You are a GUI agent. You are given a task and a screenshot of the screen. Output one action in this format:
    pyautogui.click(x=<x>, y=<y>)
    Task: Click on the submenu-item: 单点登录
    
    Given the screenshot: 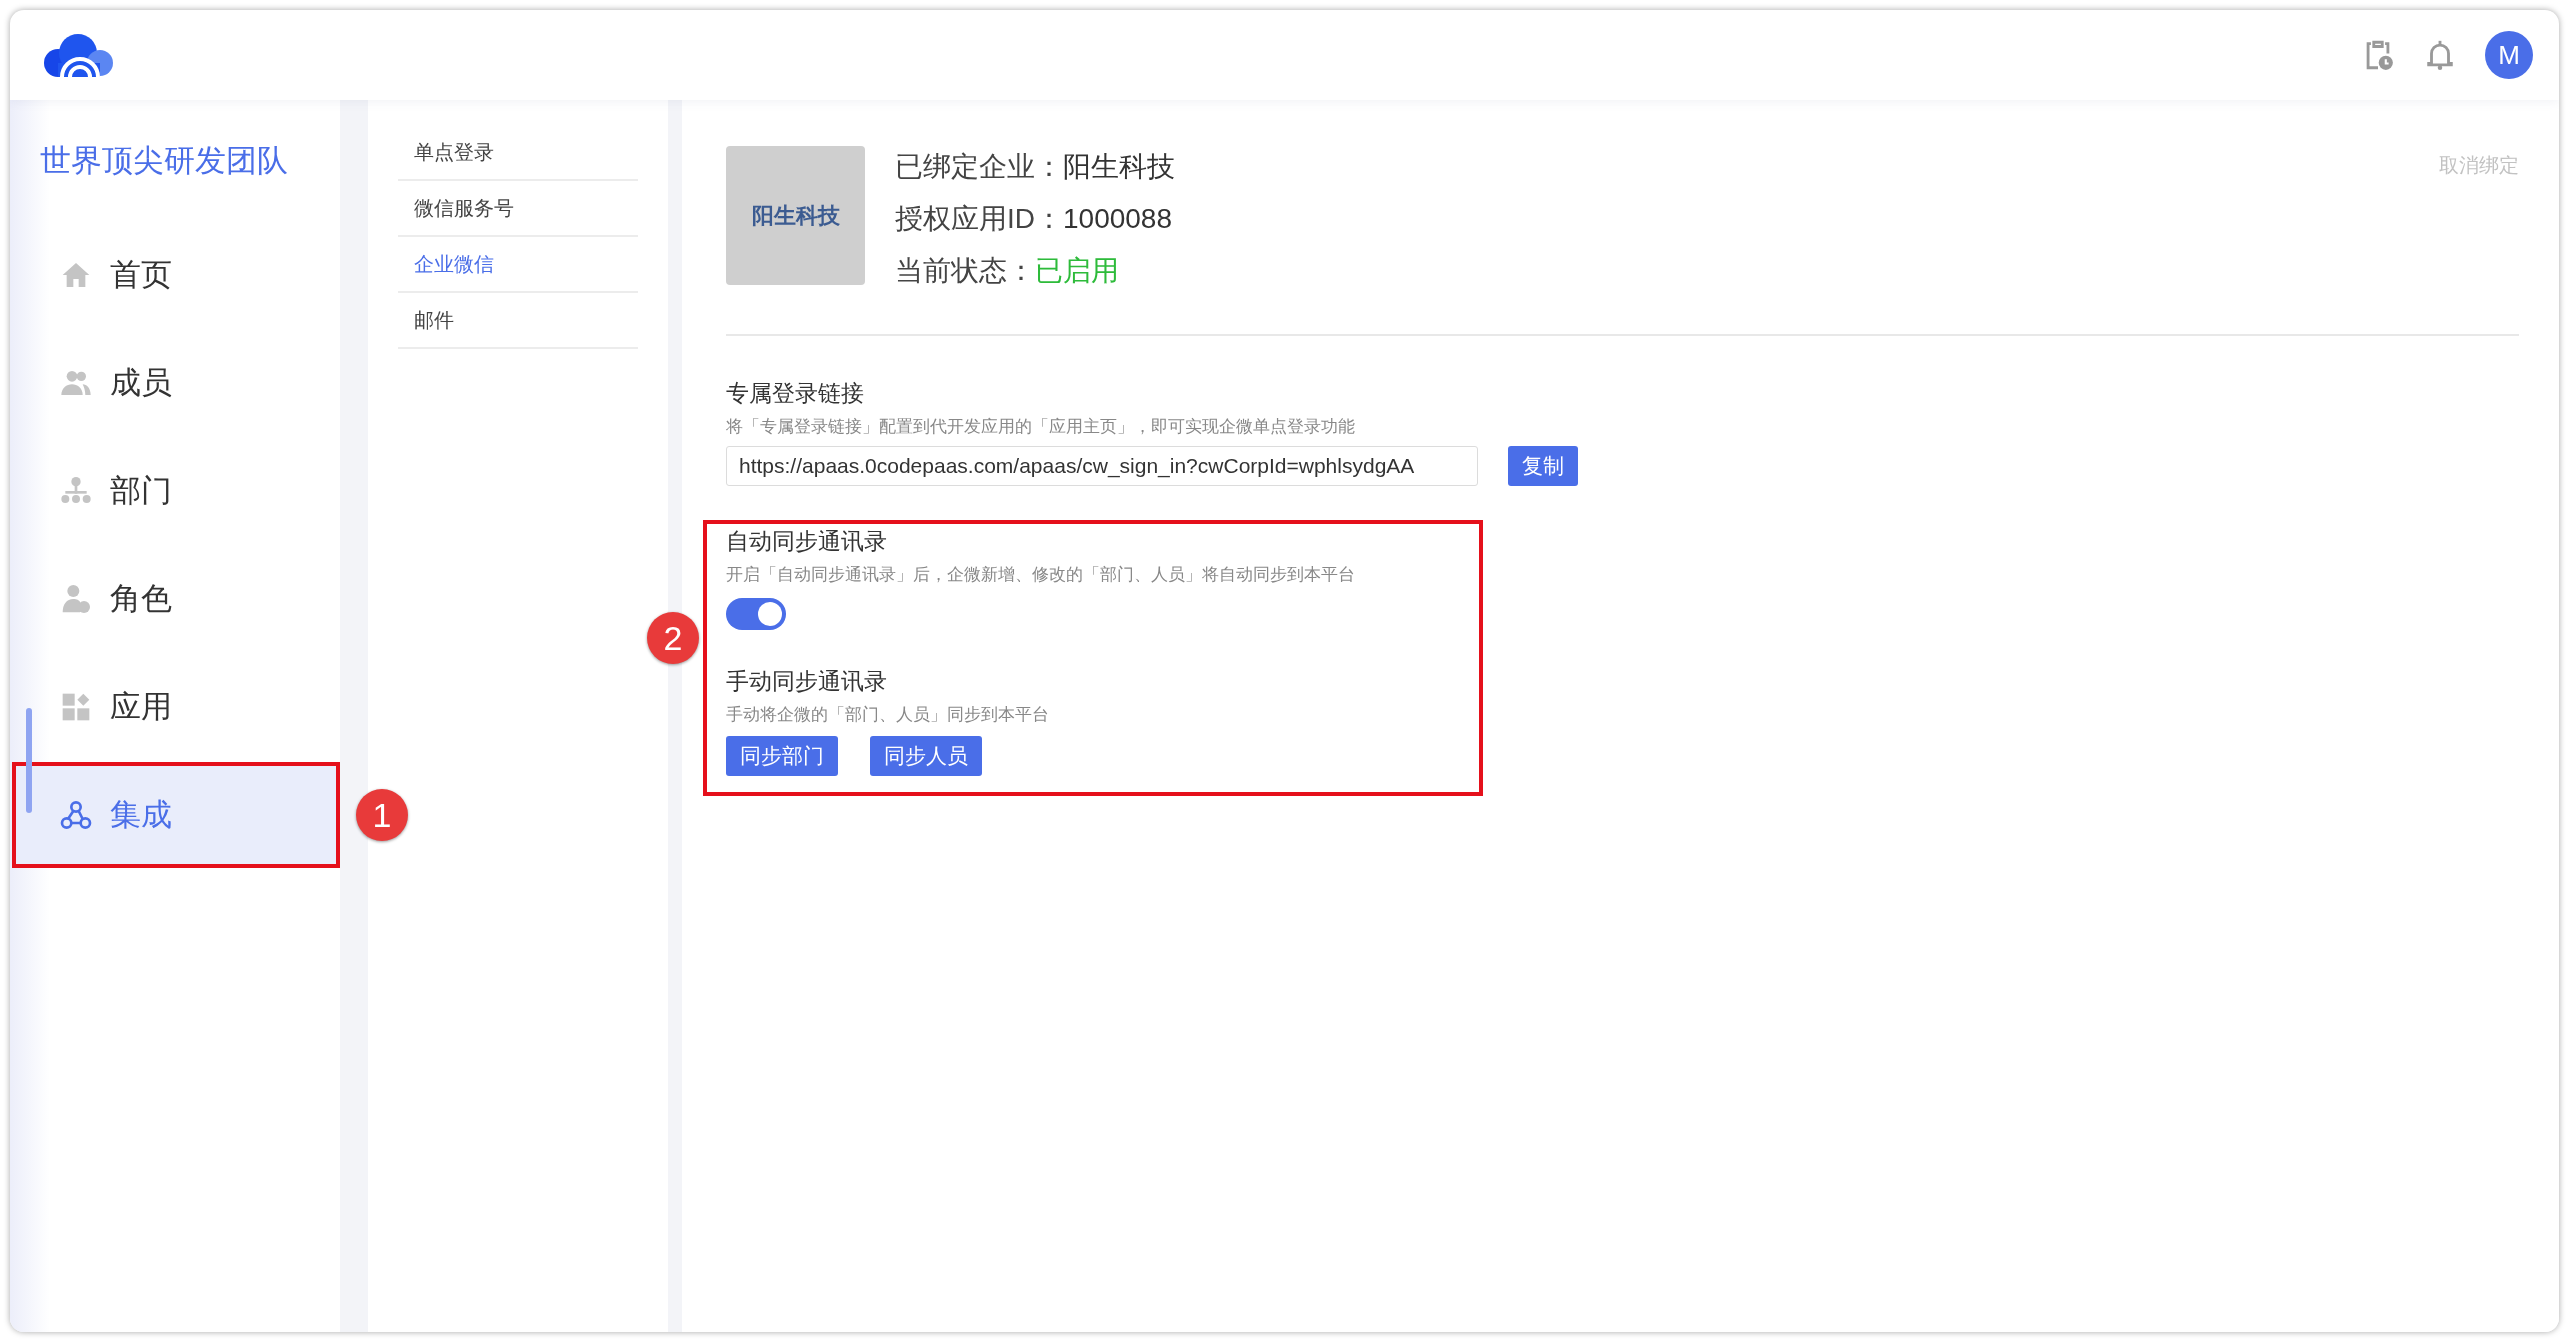 What is the action you would take?
    pyautogui.click(x=518, y=153)
    